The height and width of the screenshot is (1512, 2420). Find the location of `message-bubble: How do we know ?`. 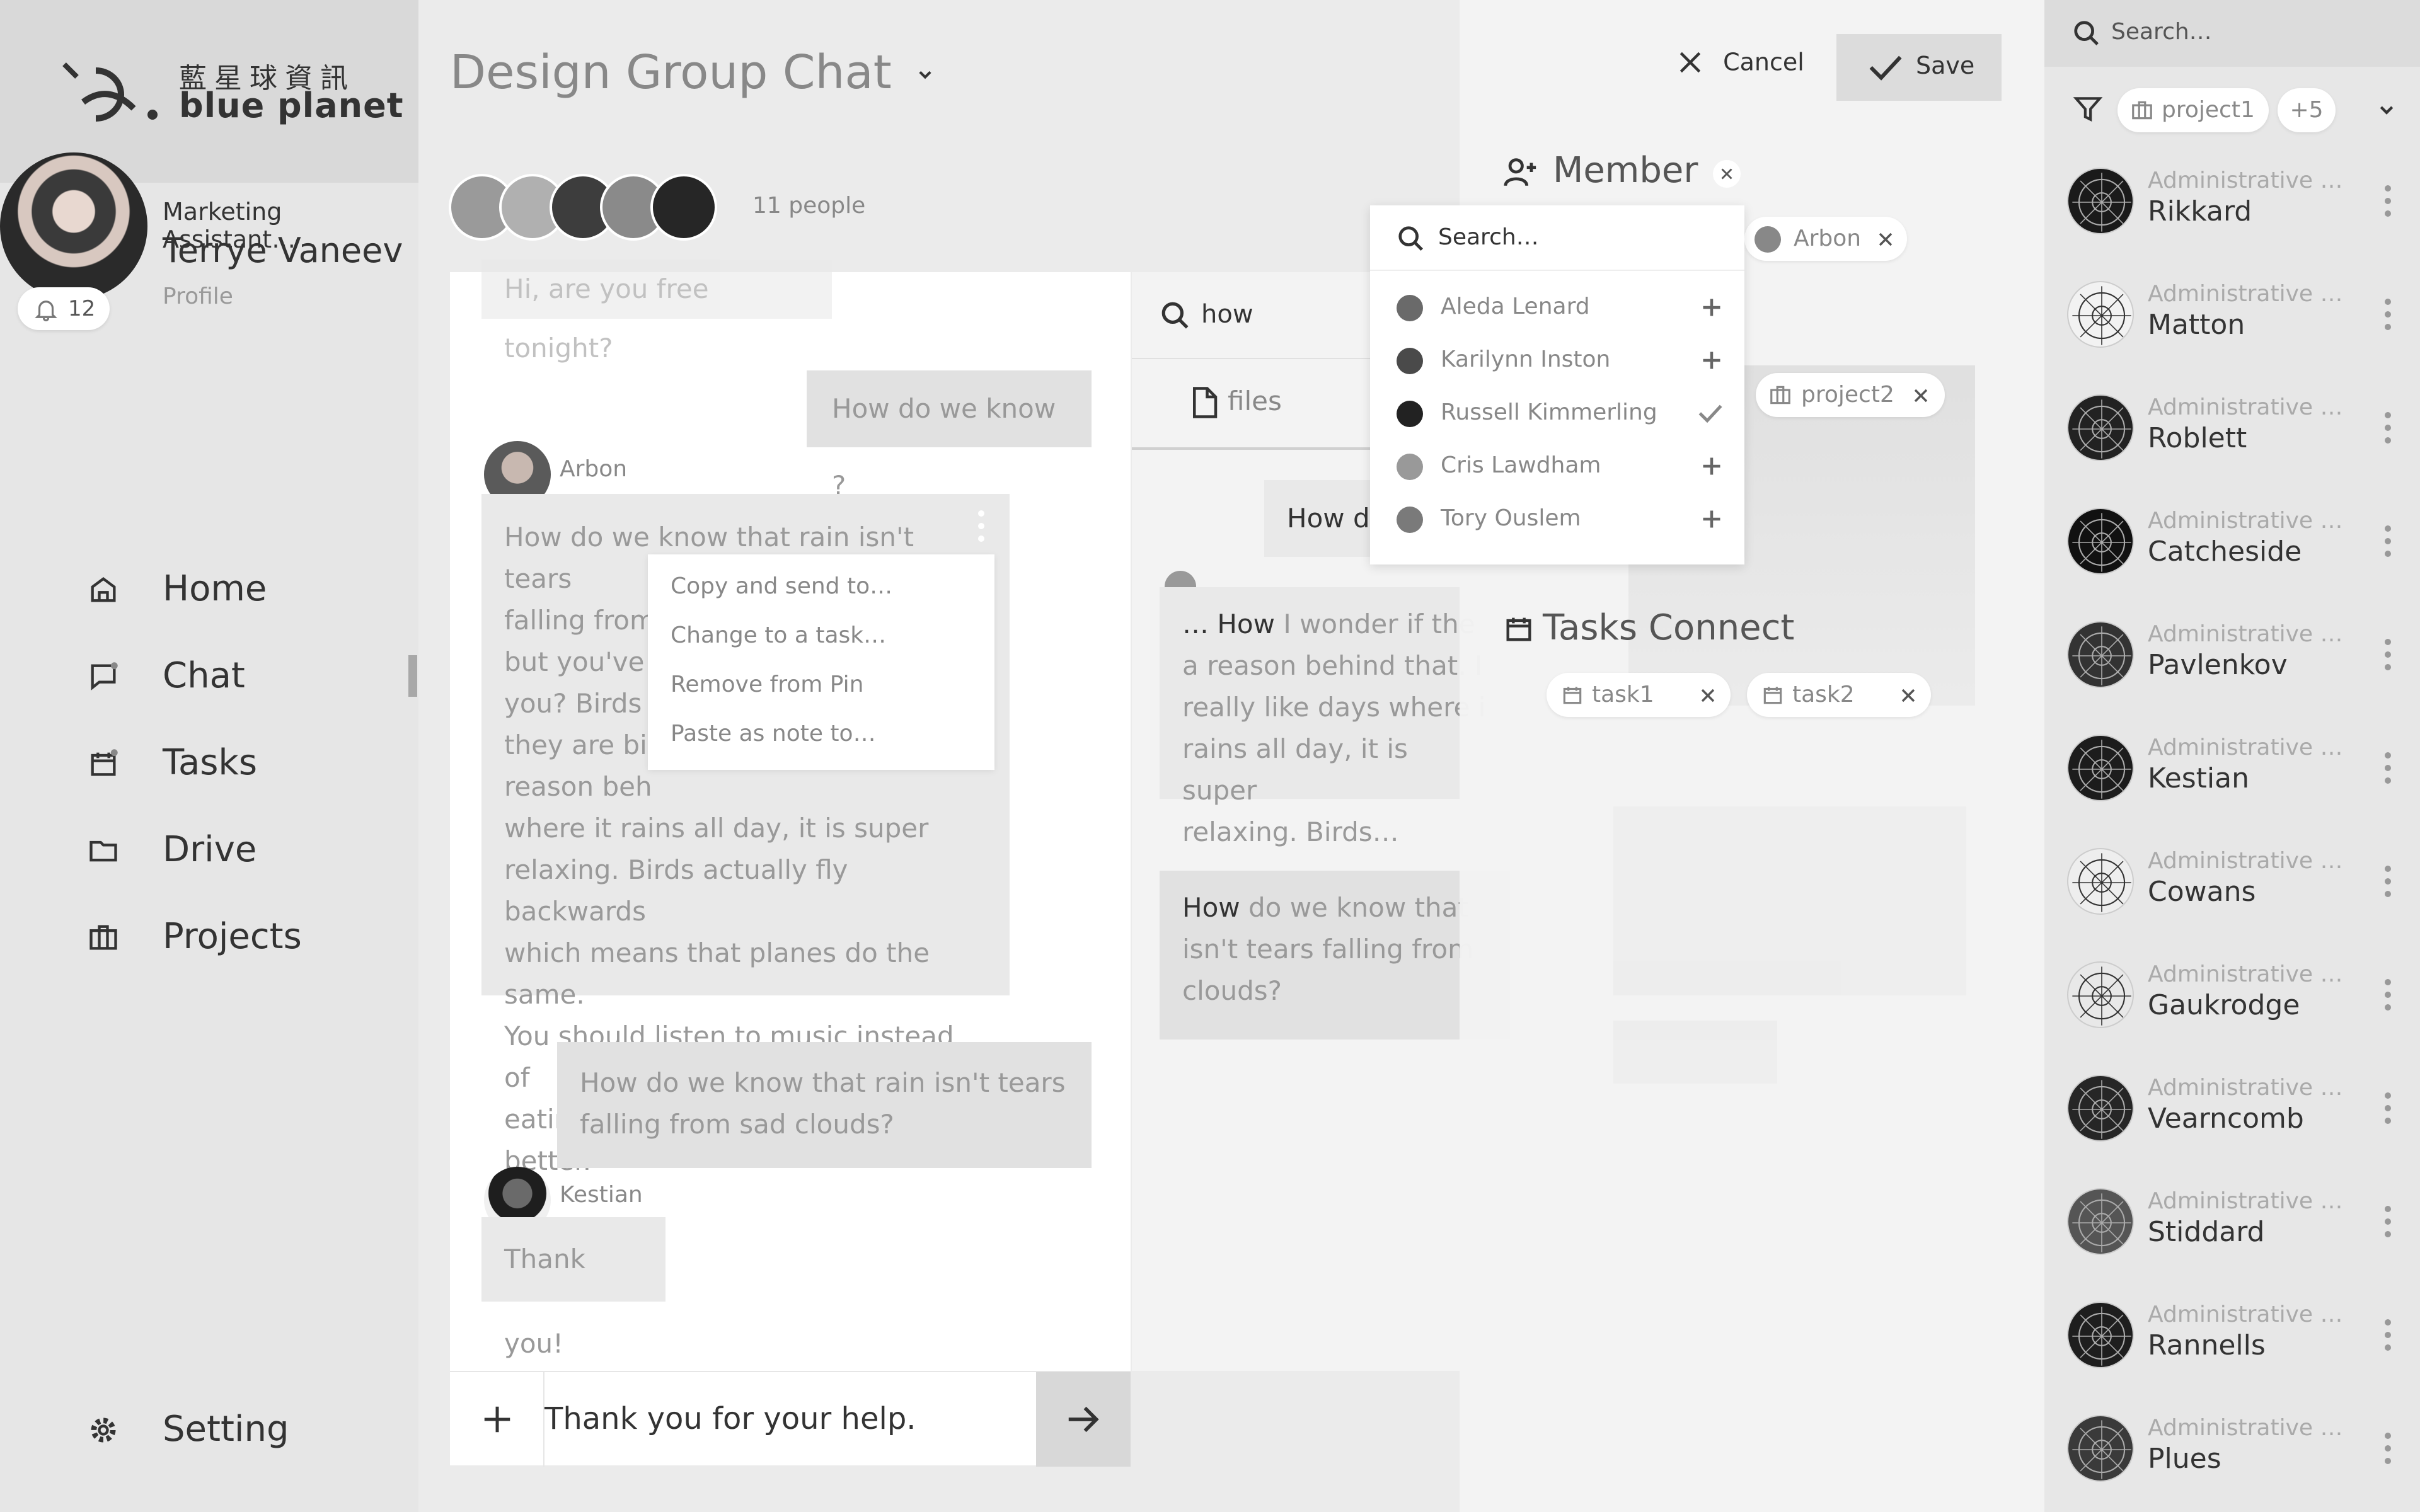

message-bubble: How do we know ? is located at coordinates (950, 435).